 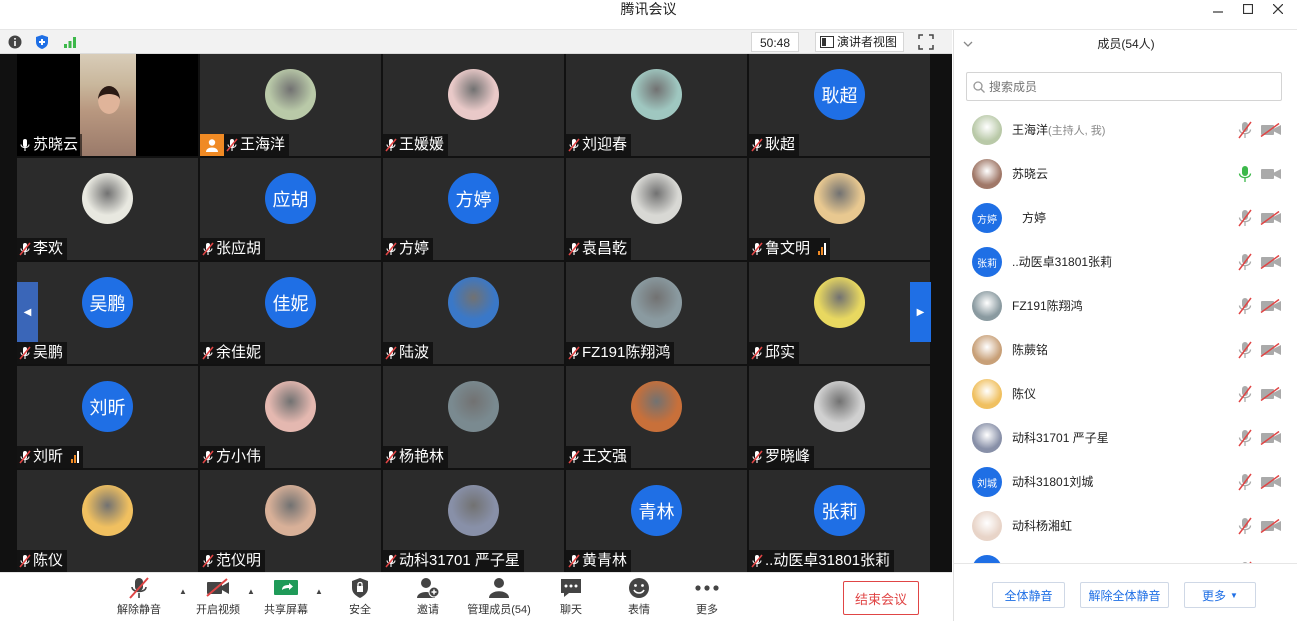 I want to click on video-tile: 陆波, so click(x=473, y=313).